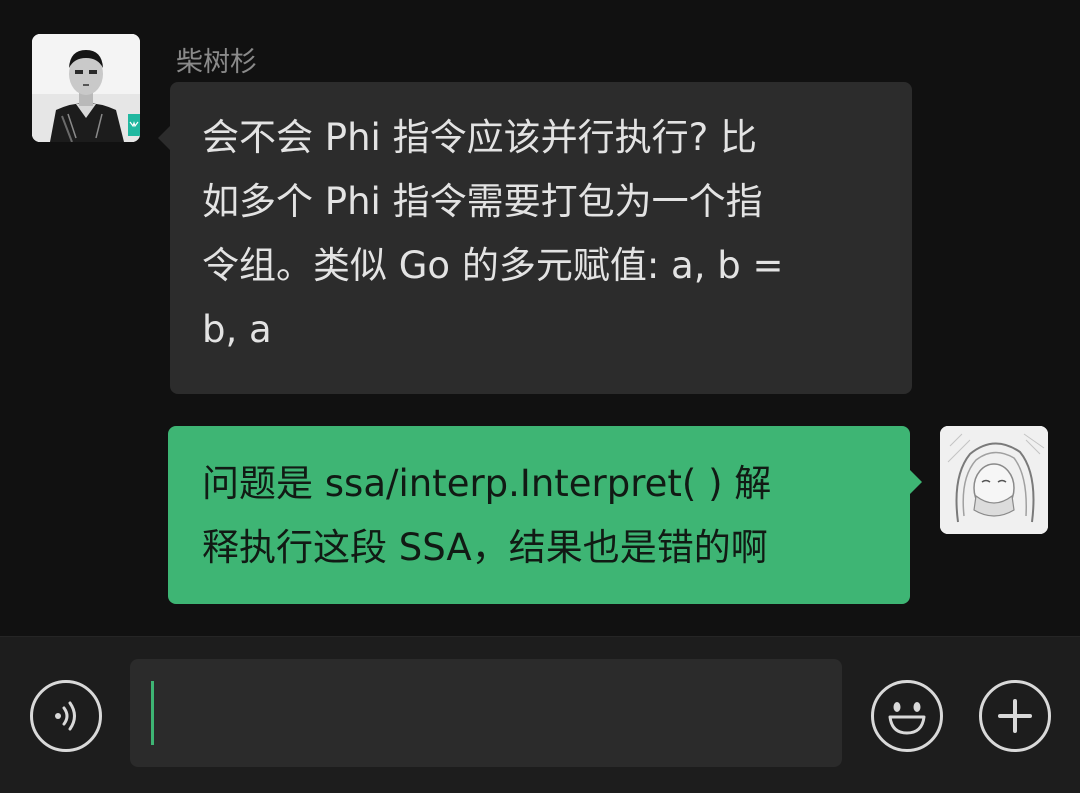  What do you see at coordinates (487, 483) in the screenshot?
I see `message-text-line: 问题是 ssa/interp.Interpret( ) 解` at bounding box center [487, 483].